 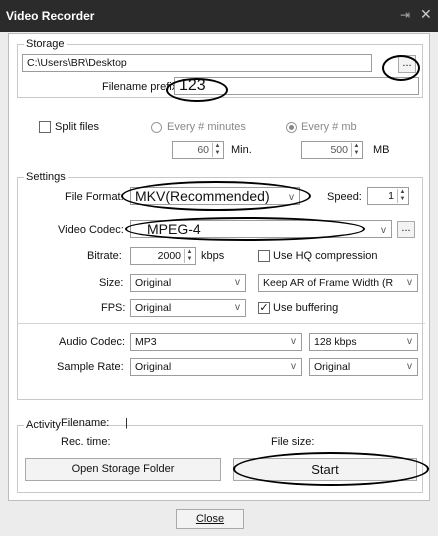 What do you see at coordinates (331, 469) in the screenshot?
I see `annotation-ellipse-start` at bounding box center [331, 469].